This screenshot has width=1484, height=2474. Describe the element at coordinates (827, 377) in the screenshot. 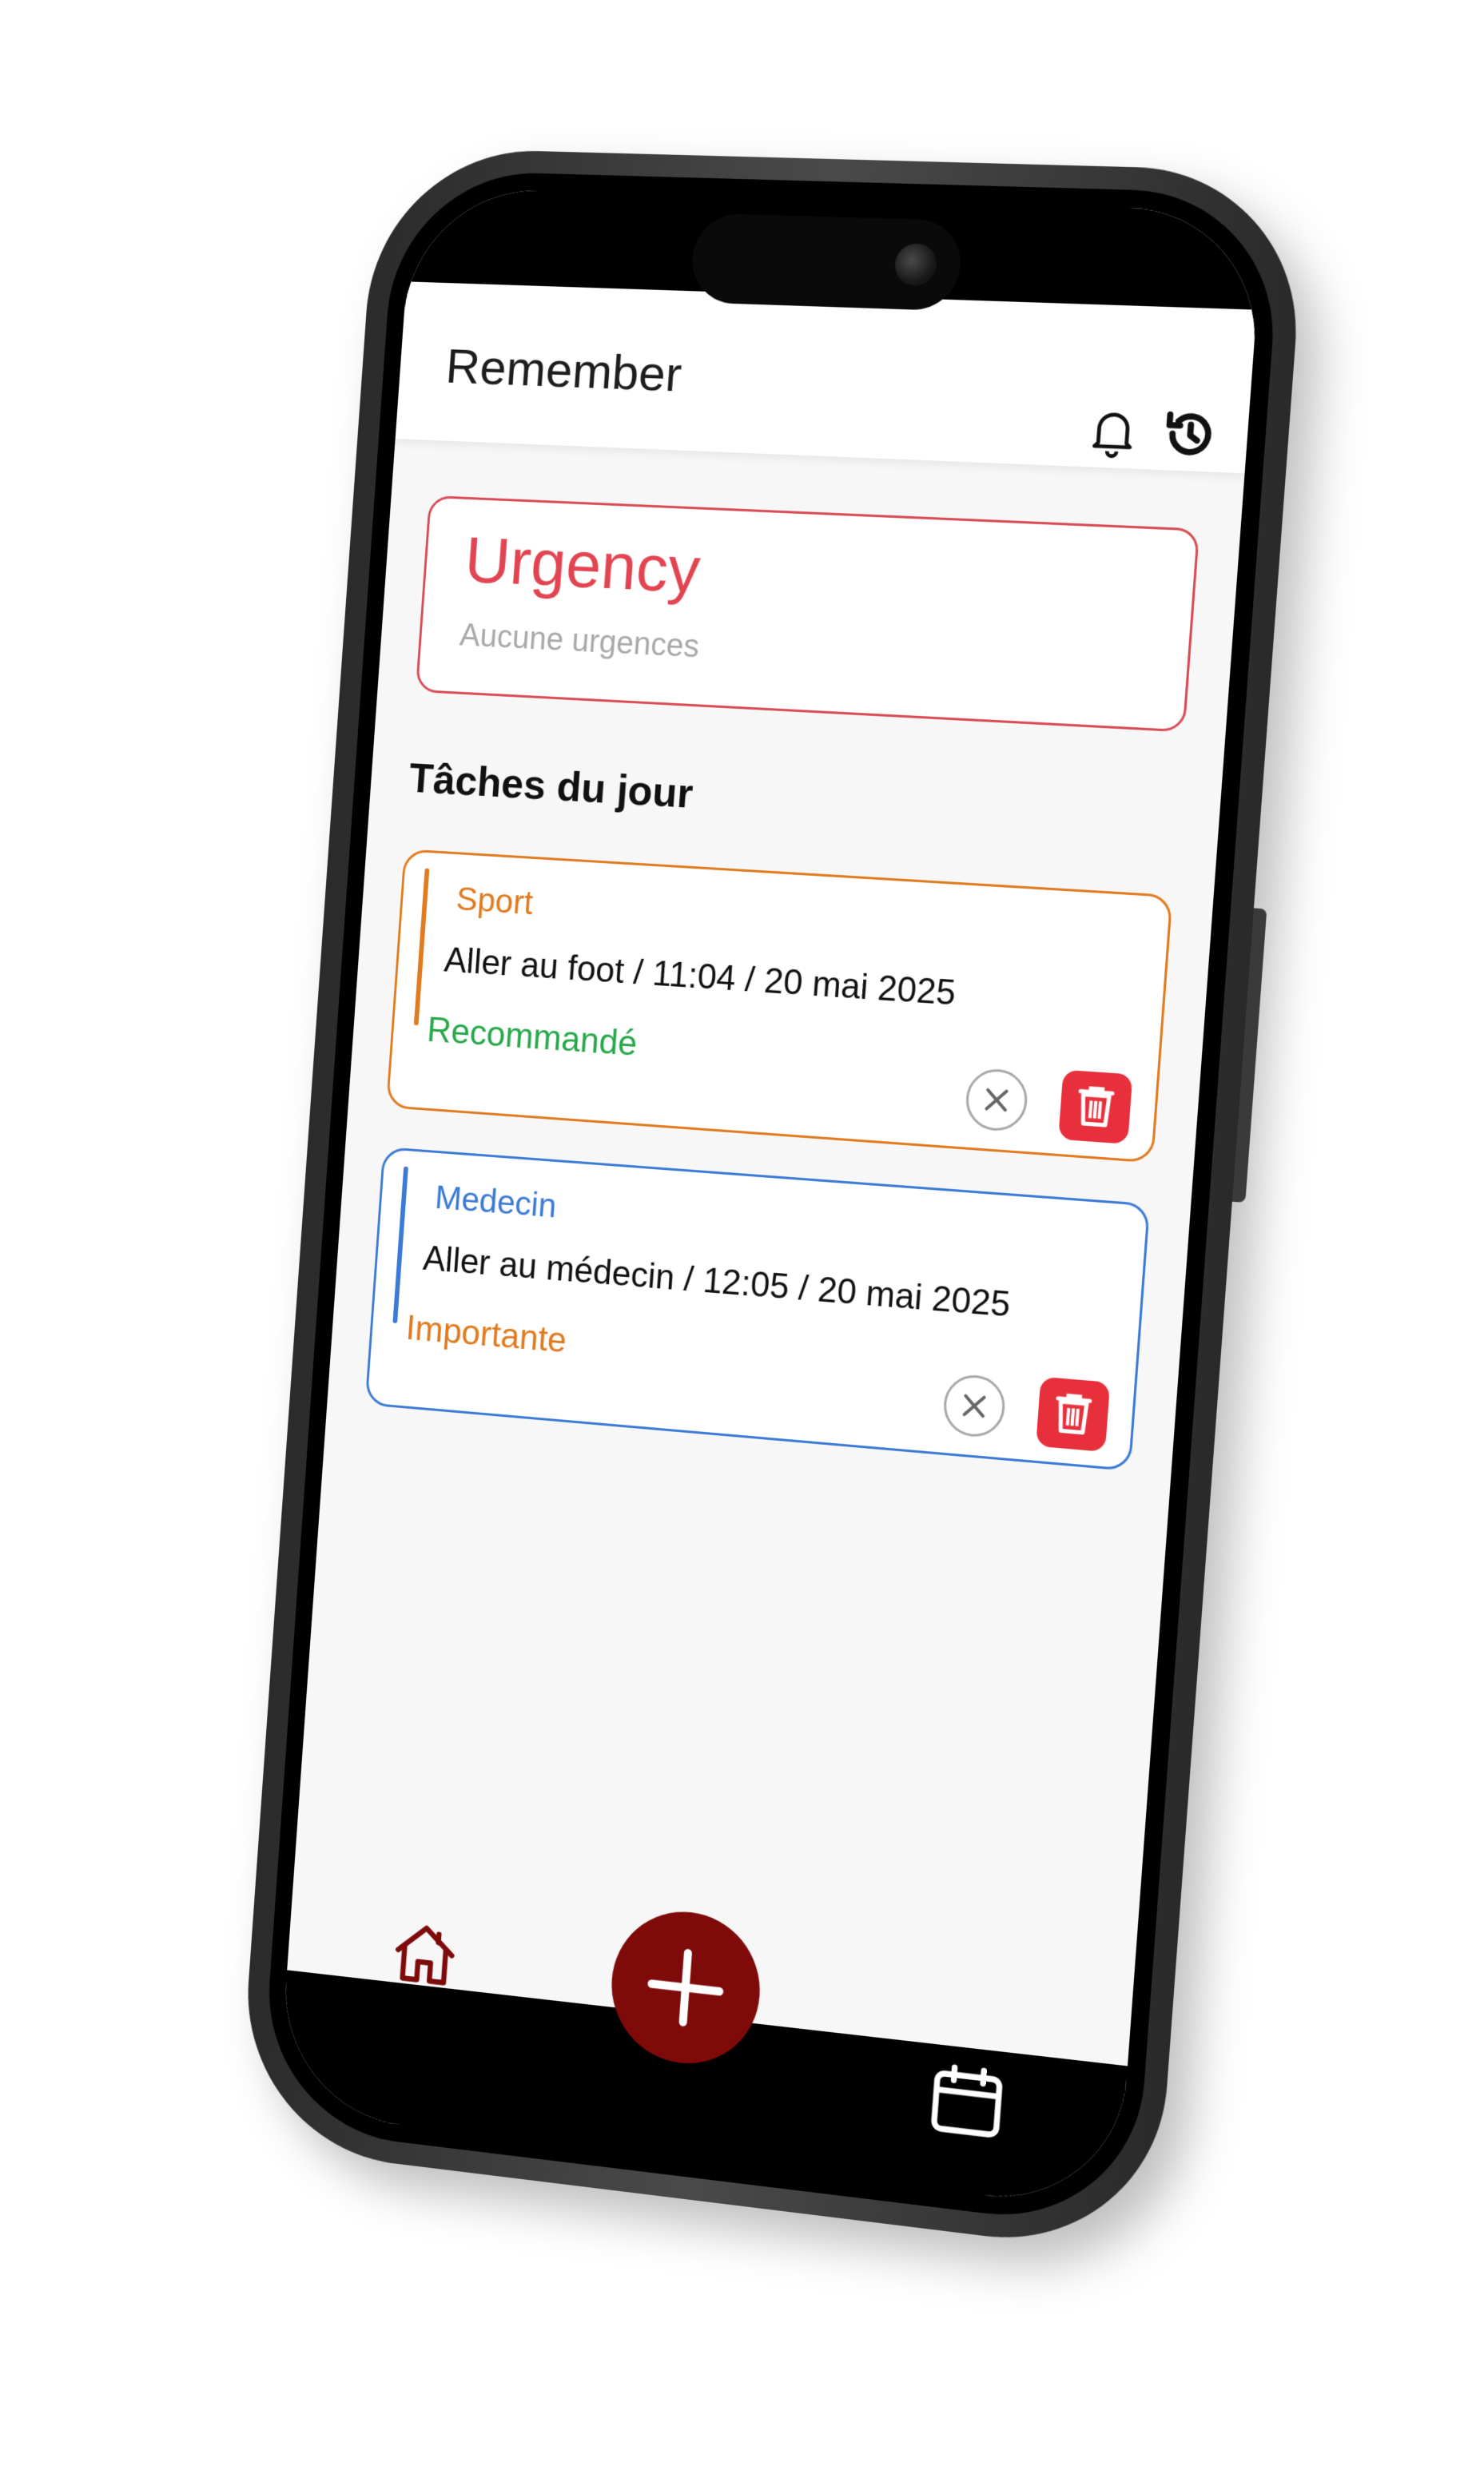

I see `app-header: Remember` at that location.